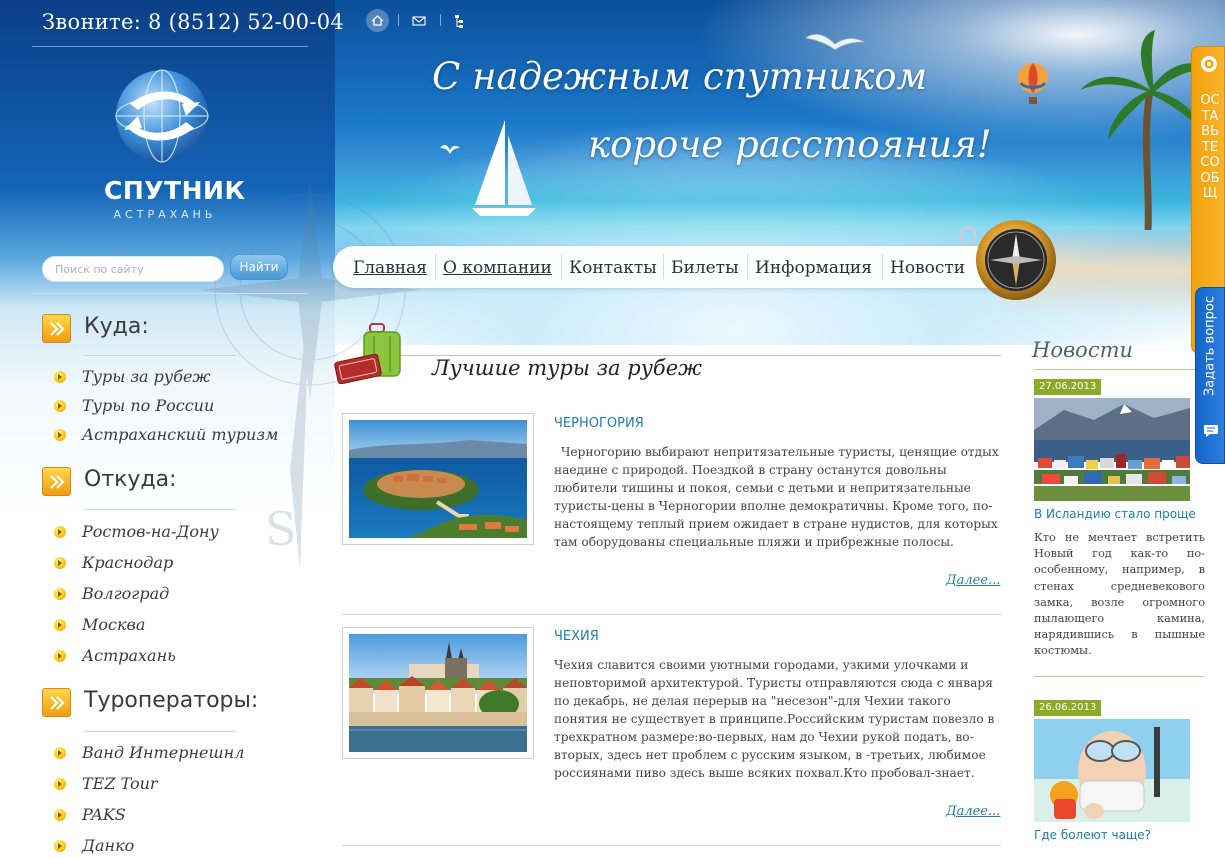  What do you see at coordinates (1068, 708) in the screenshot?
I see `news-date-badge: 26.06.2013` at bounding box center [1068, 708].